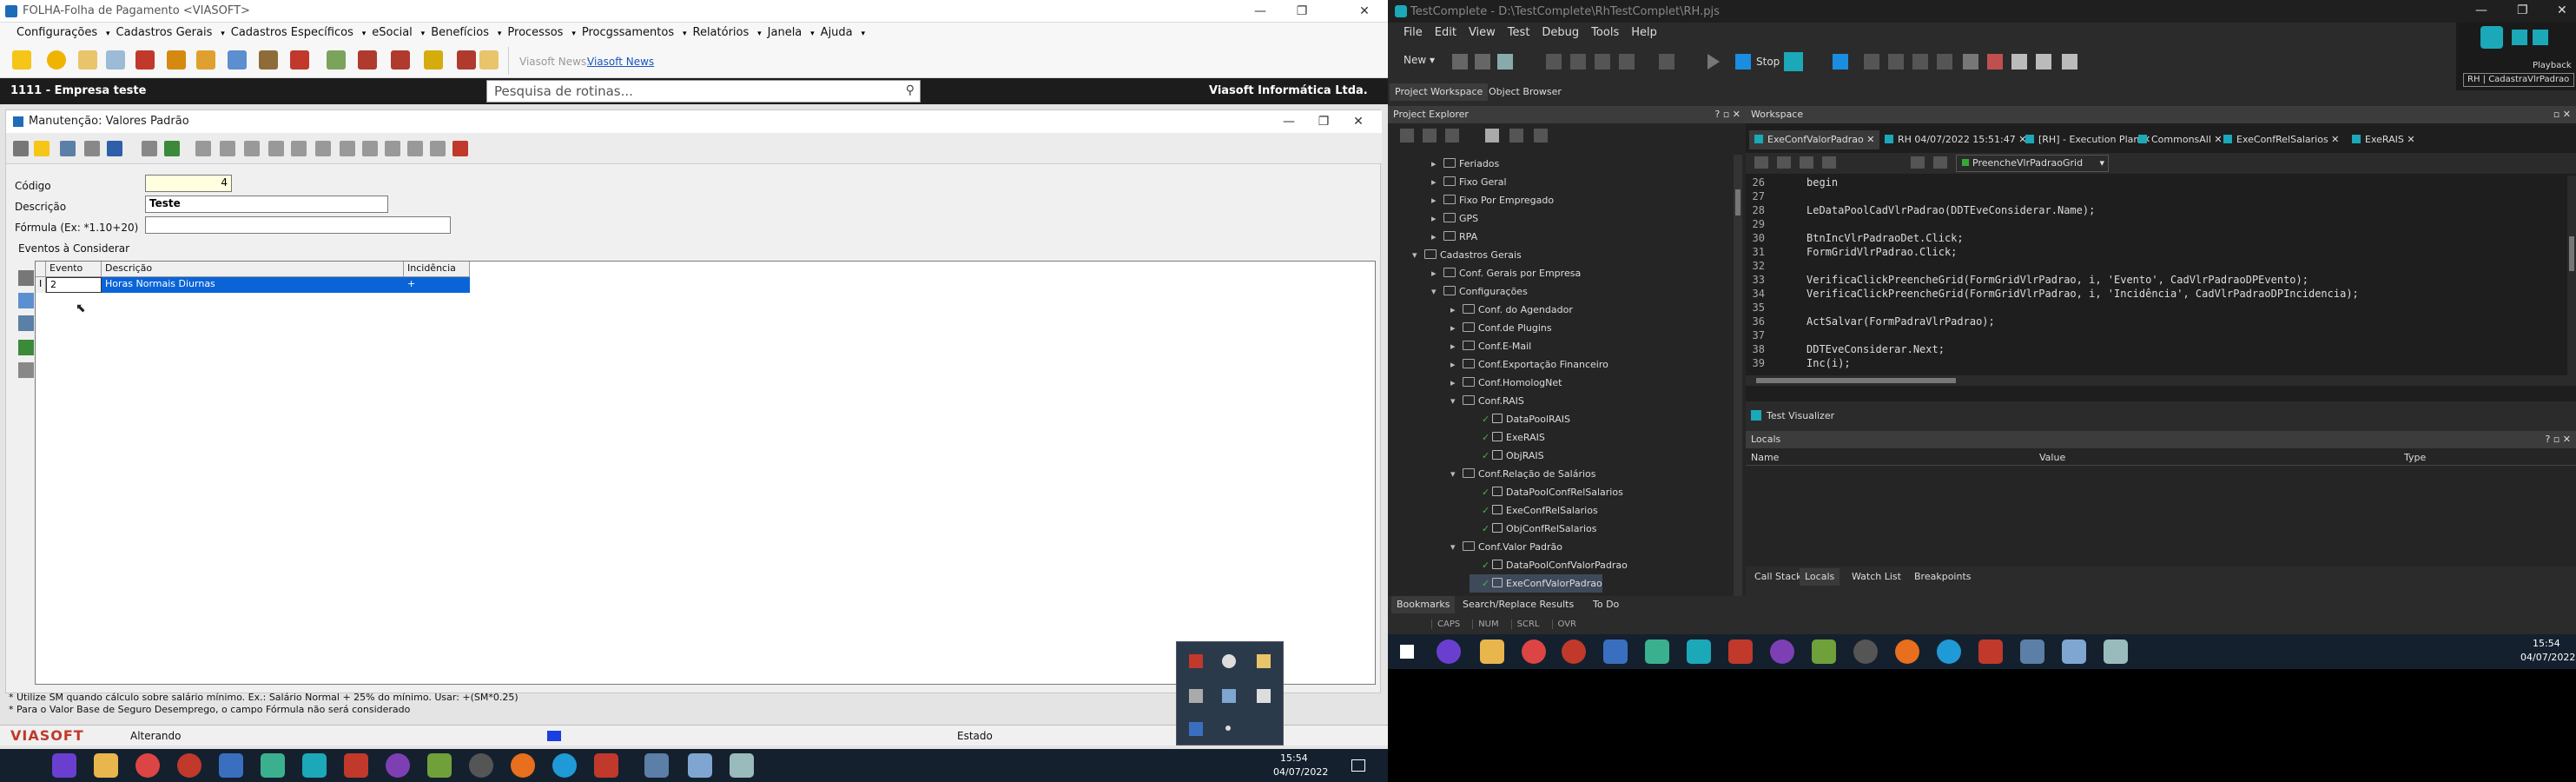  What do you see at coordinates (298, 225) in the screenshot?
I see `formula-field` at bounding box center [298, 225].